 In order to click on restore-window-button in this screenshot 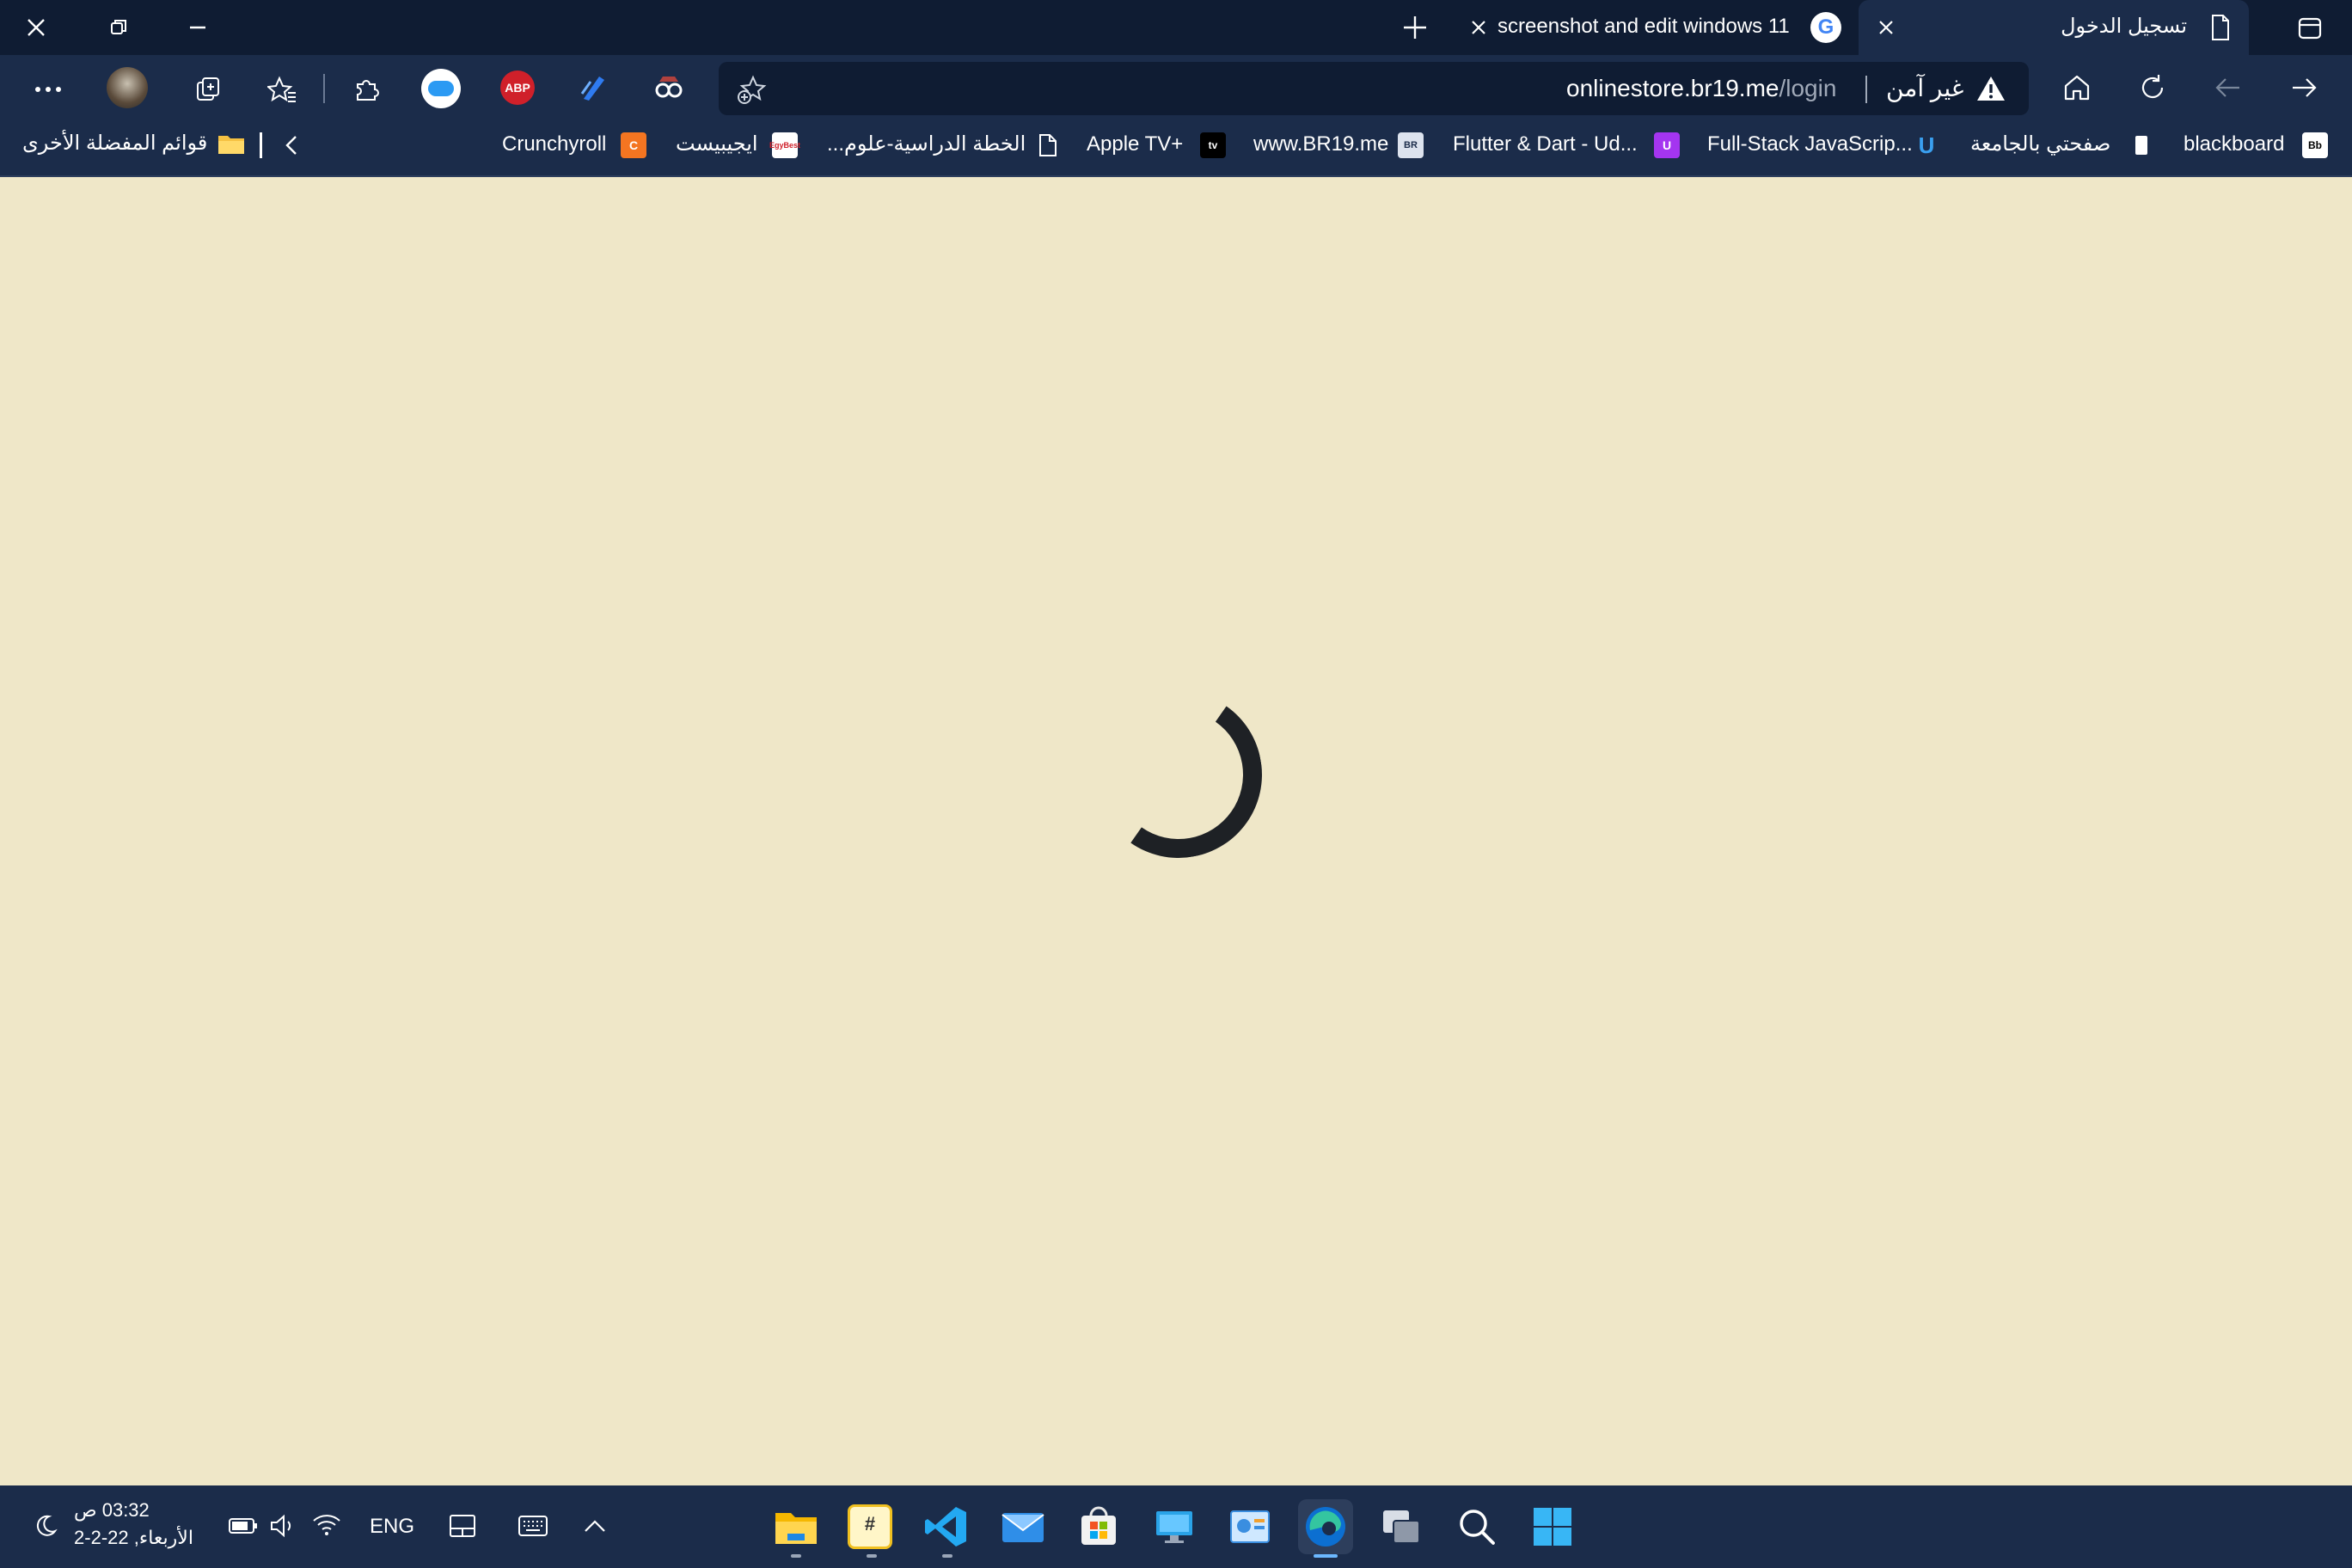, I will do `click(118, 27)`.